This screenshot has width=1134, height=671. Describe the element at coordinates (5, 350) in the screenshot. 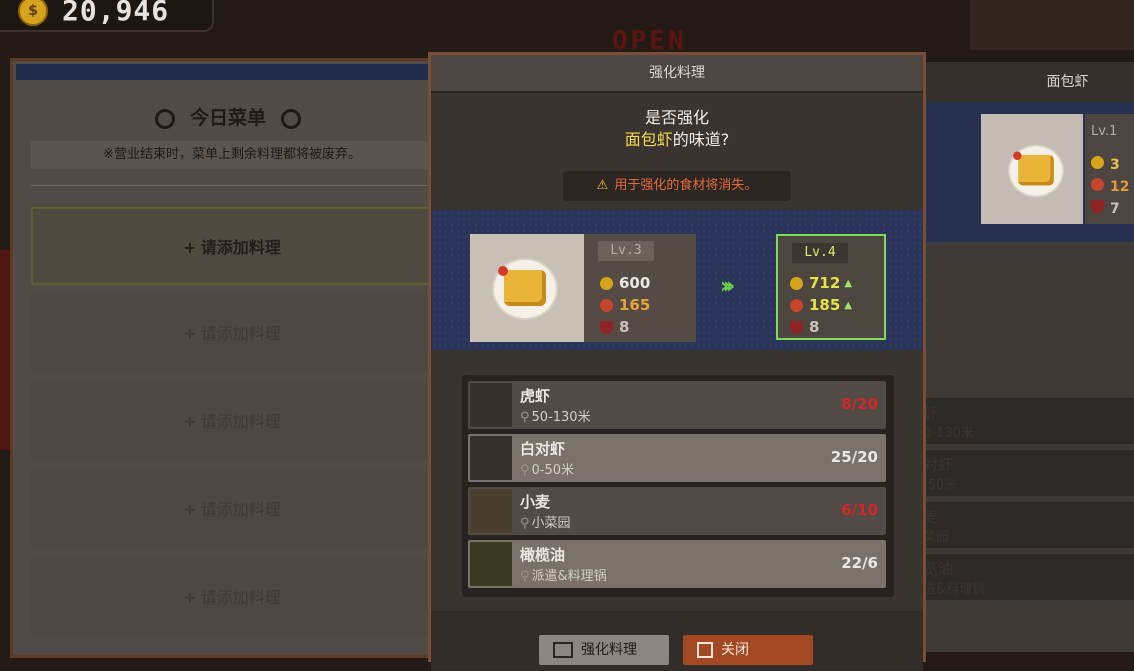

I see `background-wall` at that location.